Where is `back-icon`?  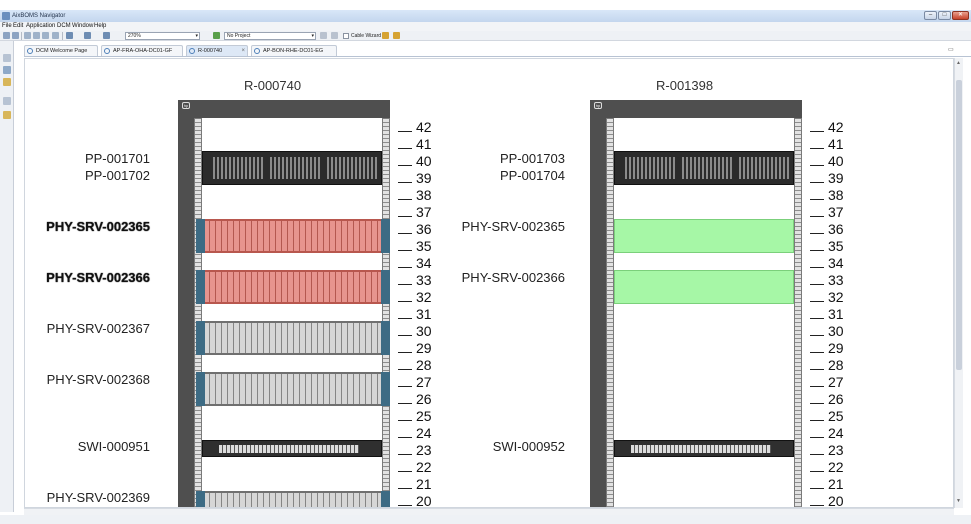 back-icon is located at coordinates (36, 35).